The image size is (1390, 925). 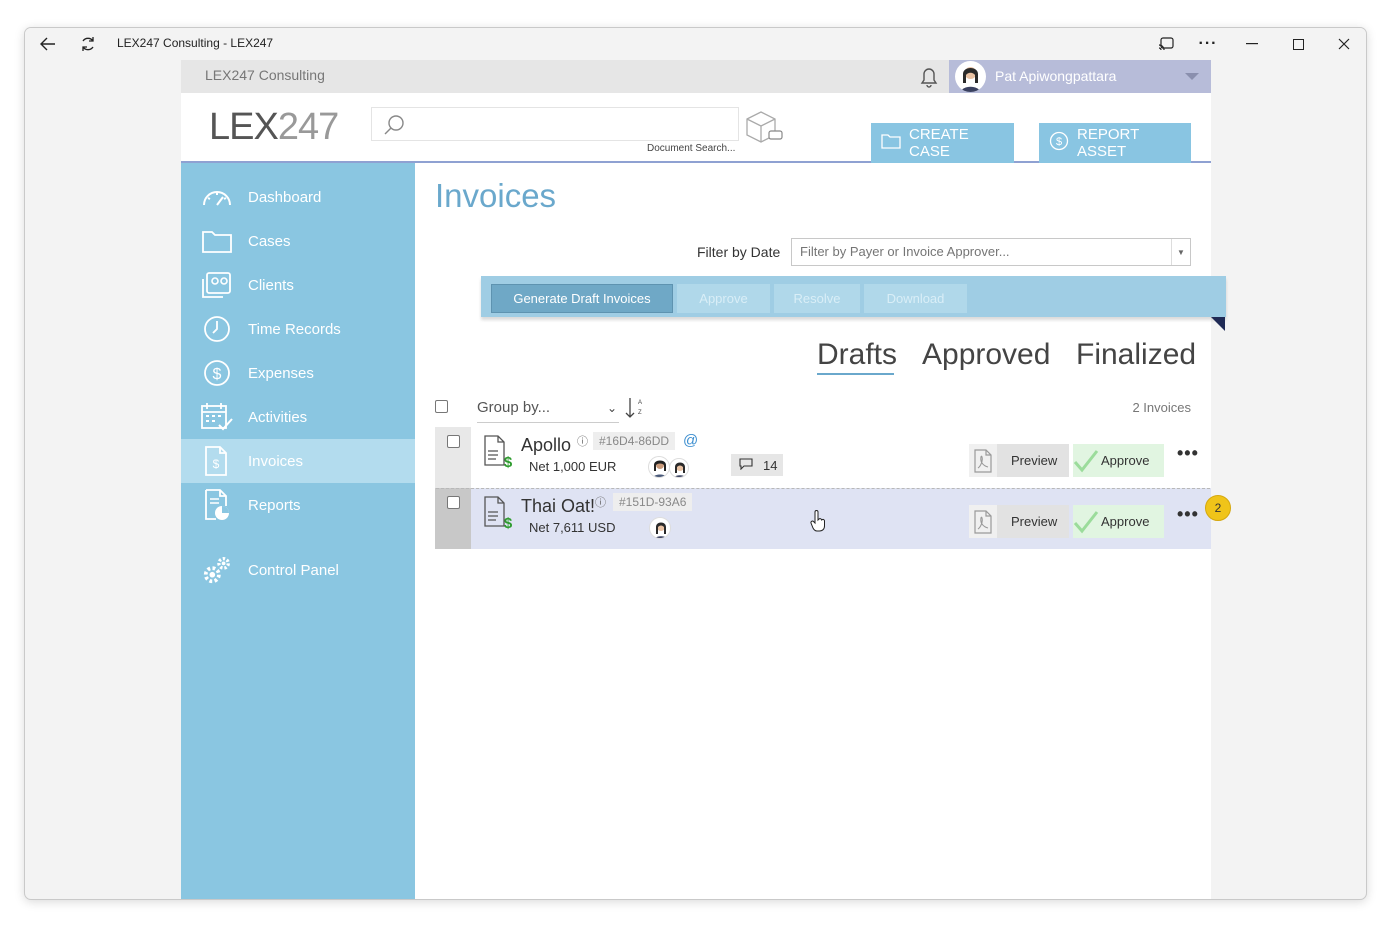 I want to click on chevron-down-icon, so click(x=1192, y=76).